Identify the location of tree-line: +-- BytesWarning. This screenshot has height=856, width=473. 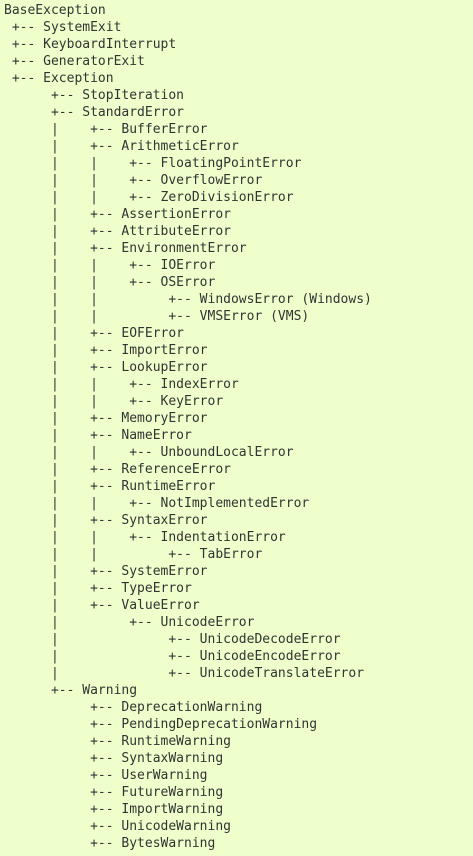
(110, 843).